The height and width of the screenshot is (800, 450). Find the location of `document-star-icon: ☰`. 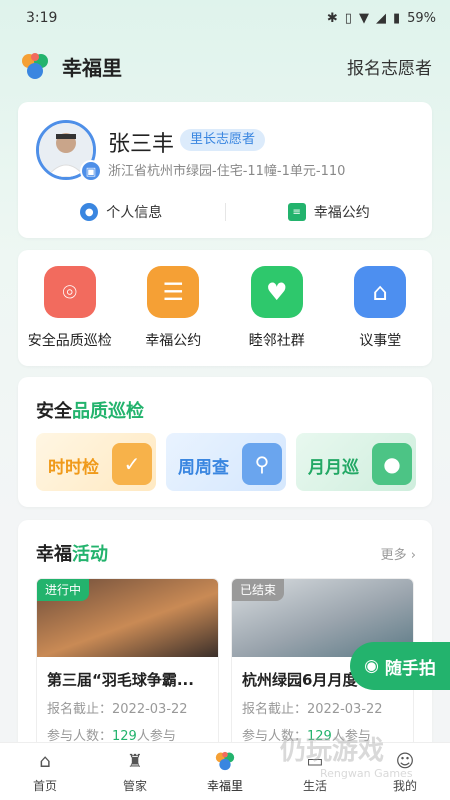

document-star-icon: ☰ is located at coordinates (173, 292).